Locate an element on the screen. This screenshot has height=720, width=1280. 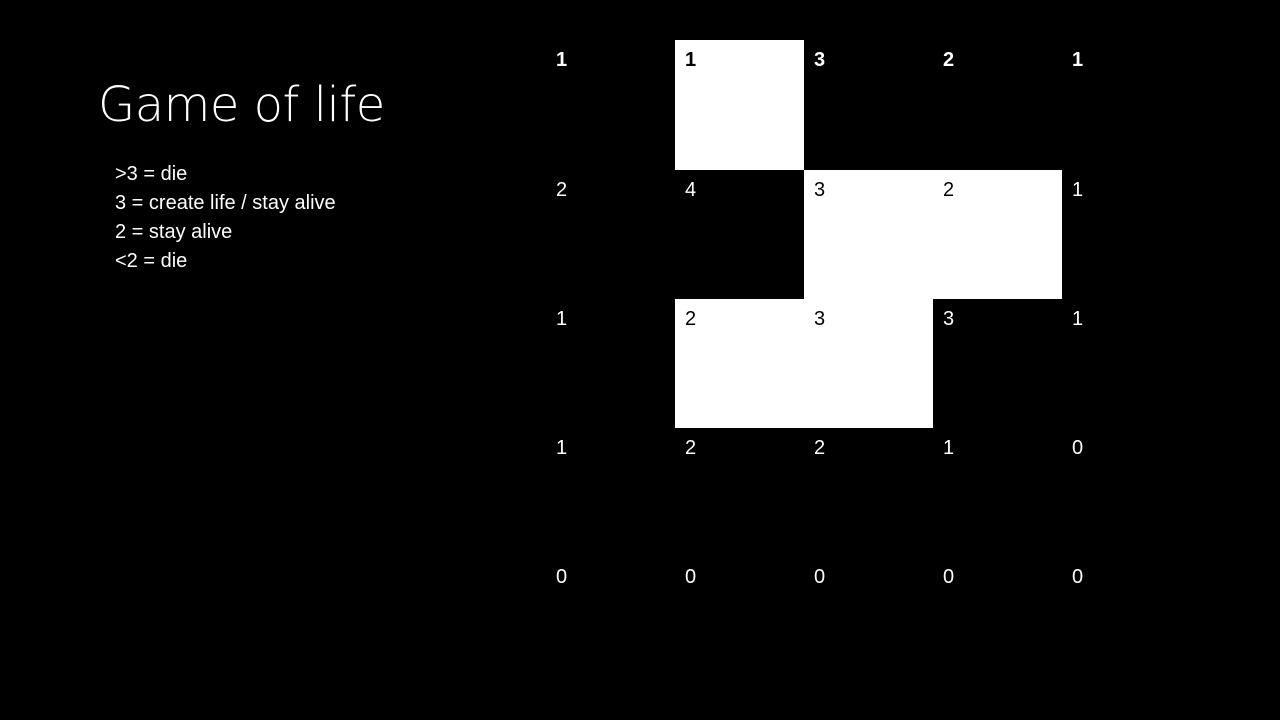
rule-item: 3 = create life / stay alive is located at coordinates (225, 203).